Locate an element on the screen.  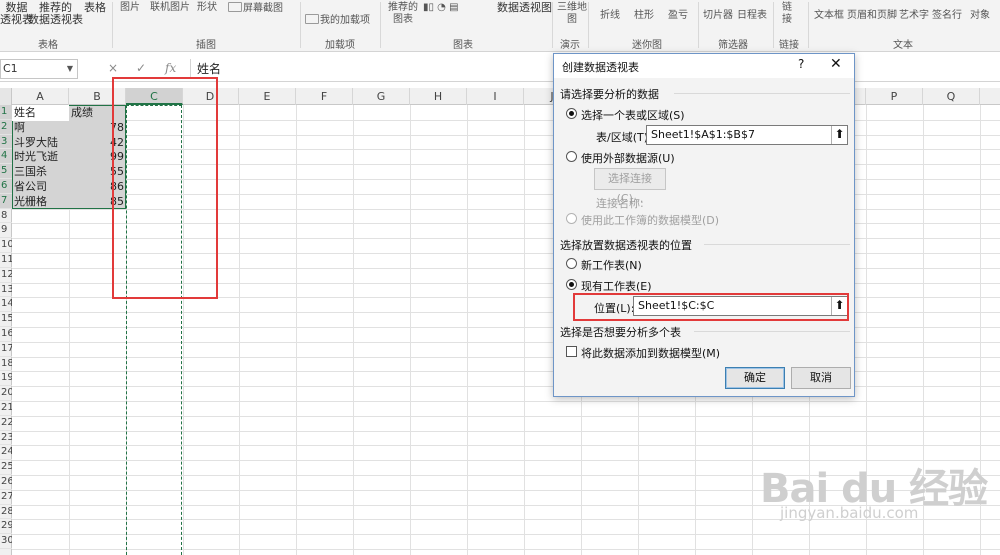
wordart-button: 艺术字 is located at coordinates (914, 16).